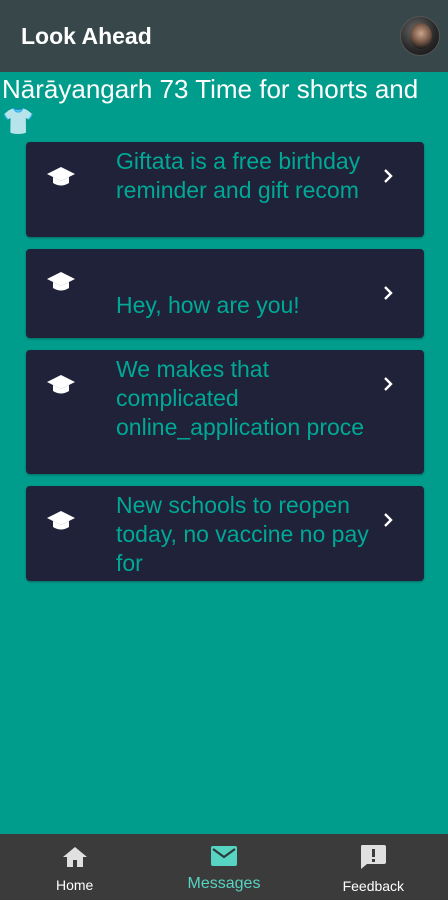  What do you see at coordinates (373, 859) in the screenshot?
I see `feedback-icon` at bounding box center [373, 859].